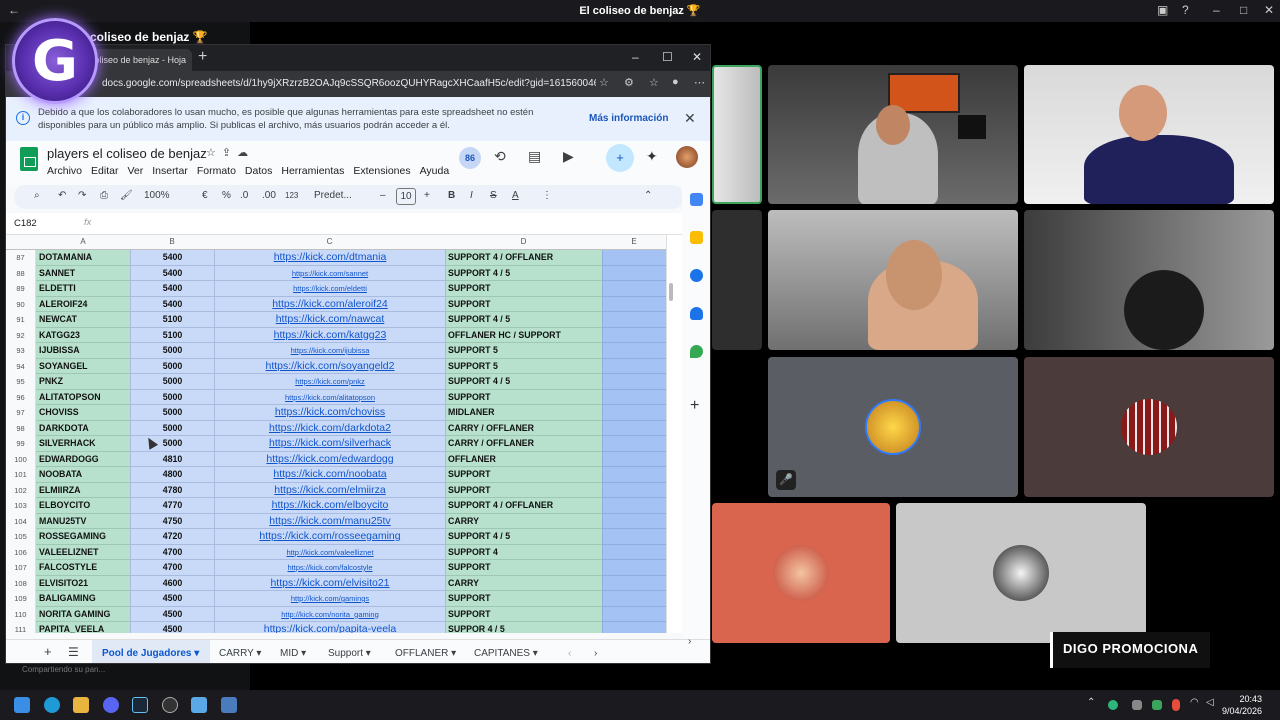 This screenshot has width=1280, height=720. I want to click on player-name-cell: DARKDOTA, so click(83, 428).